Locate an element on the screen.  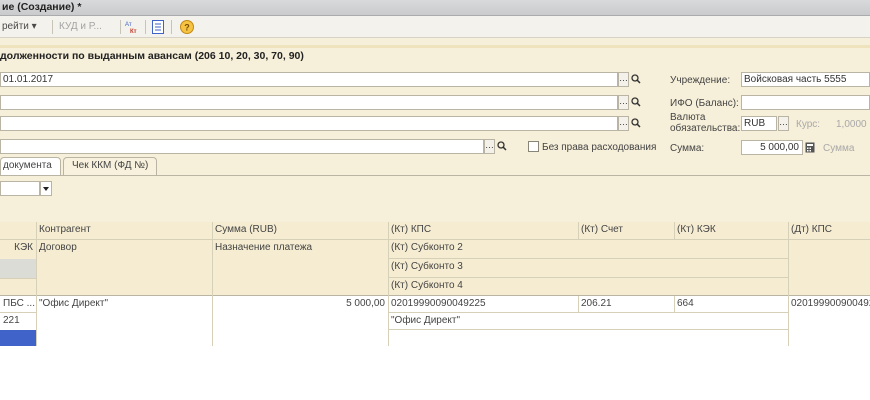
row-kt-account: 206.21 is located at coordinates (626, 304).